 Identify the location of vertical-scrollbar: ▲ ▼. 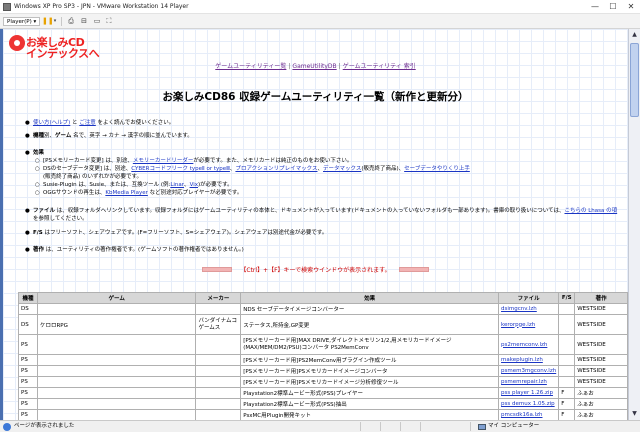
(634, 224).